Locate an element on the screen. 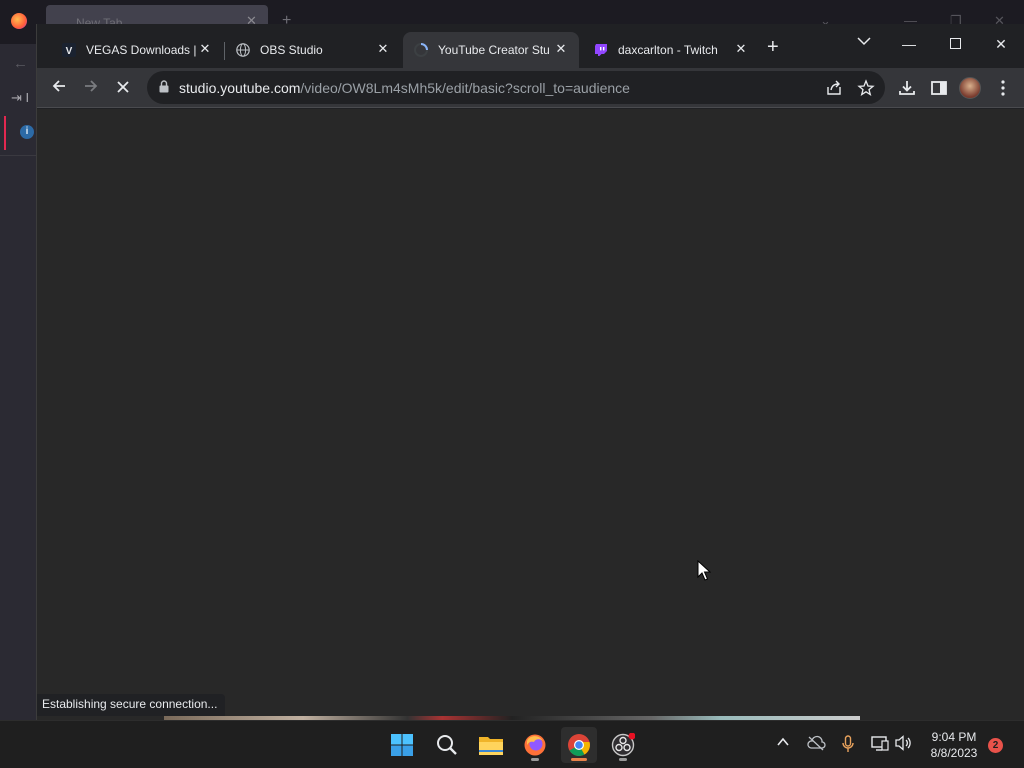 The width and height of the screenshot is (1024, 768). start-button is located at coordinates (402, 745).